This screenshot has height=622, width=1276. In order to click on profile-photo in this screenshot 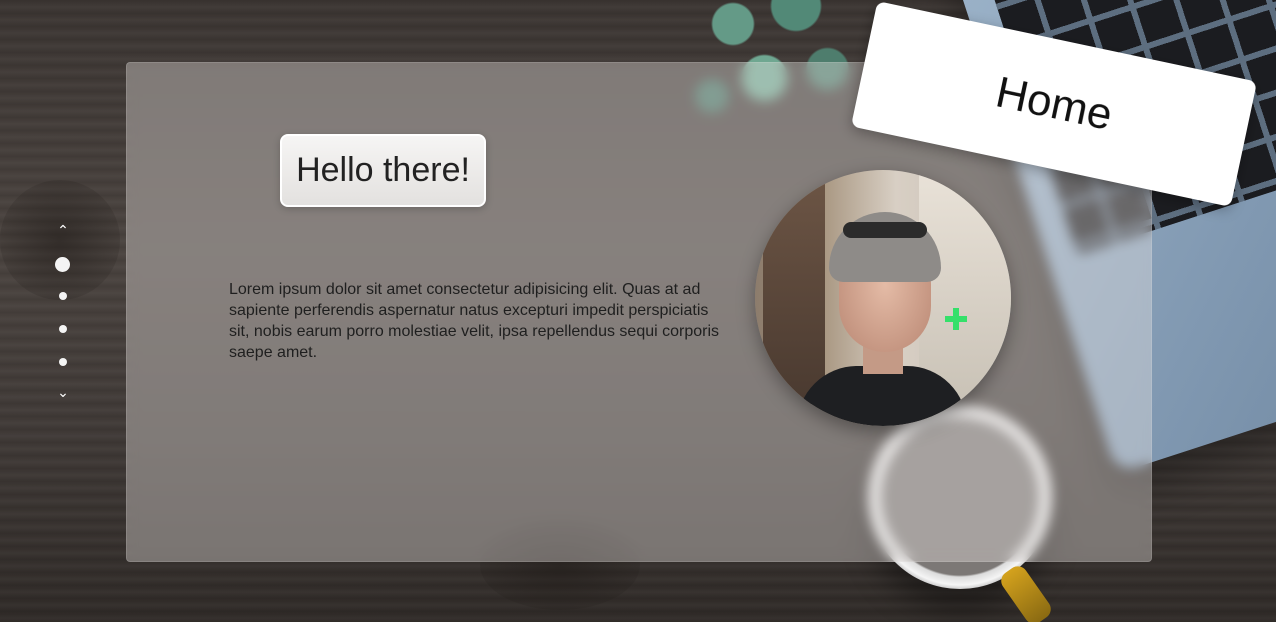, I will do `click(883, 298)`.